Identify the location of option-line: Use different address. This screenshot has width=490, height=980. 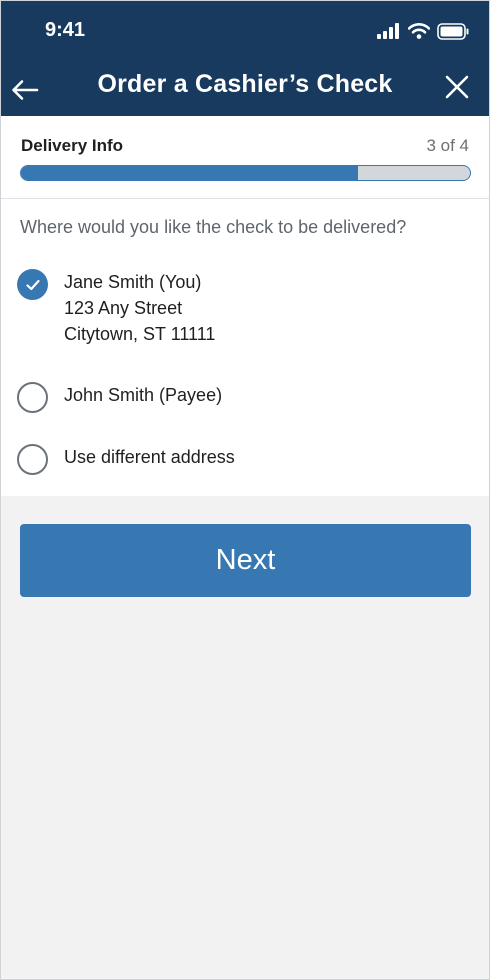
(149, 457).